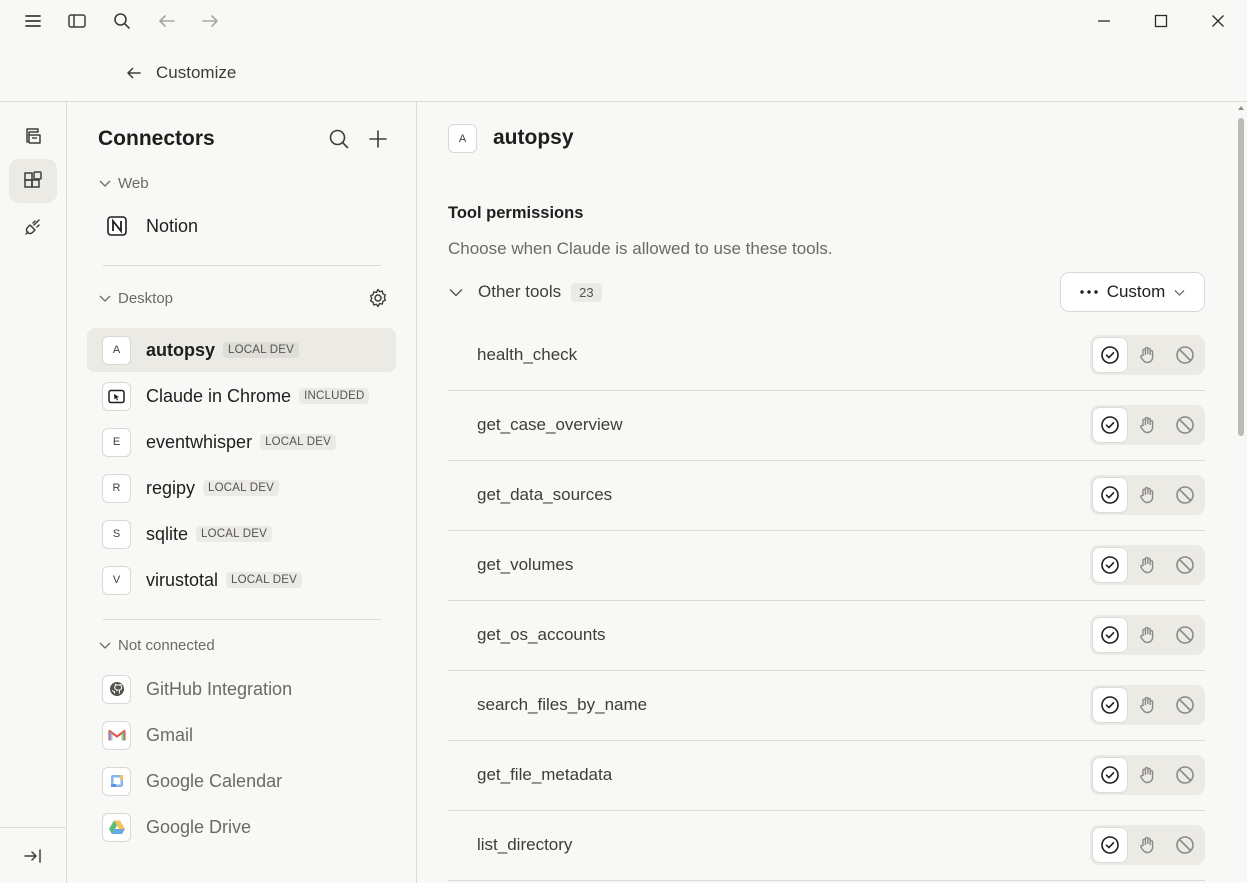 This screenshot has width=1247, height=883. What do you see at coordinates (167, 533) in the screenshot?
I see `connector-name: sqlite` at bounding box center [167, 533].